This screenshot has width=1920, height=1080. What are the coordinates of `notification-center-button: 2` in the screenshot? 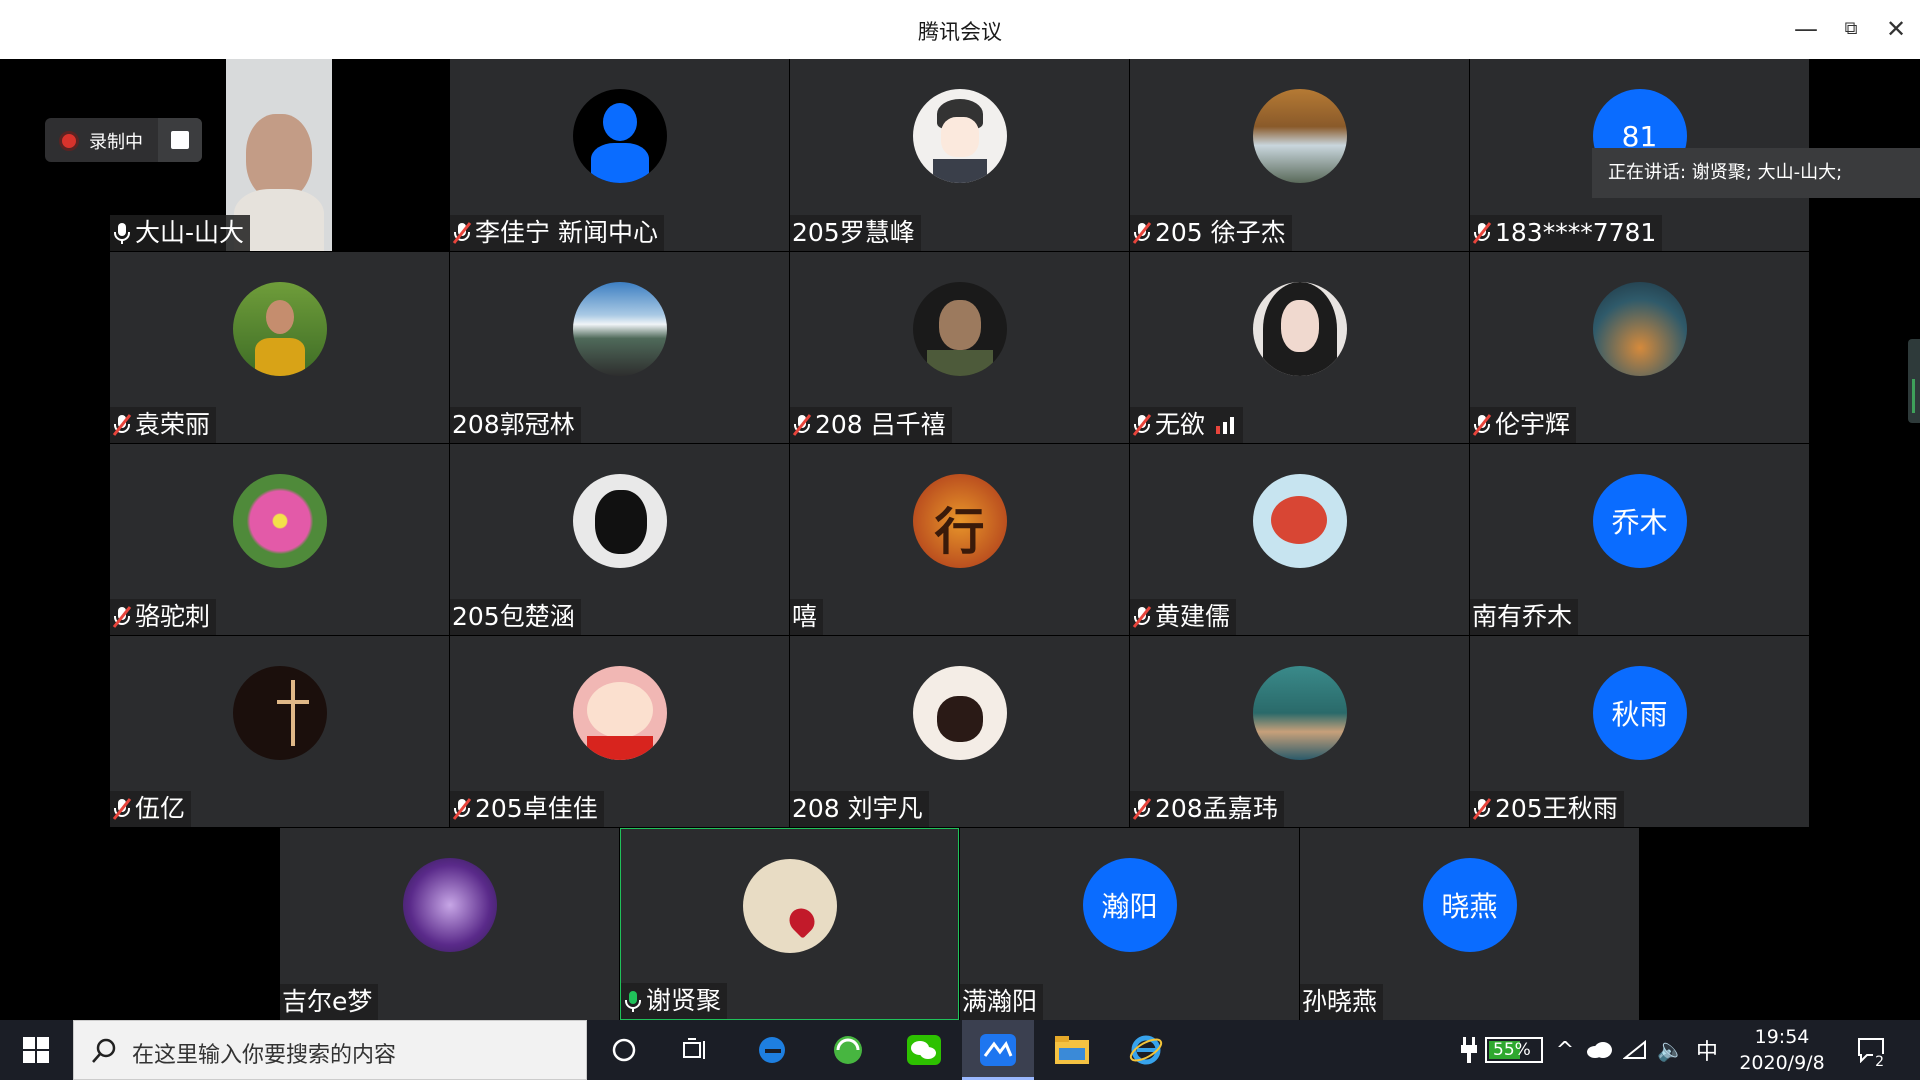 It's located at (1872, 1050).